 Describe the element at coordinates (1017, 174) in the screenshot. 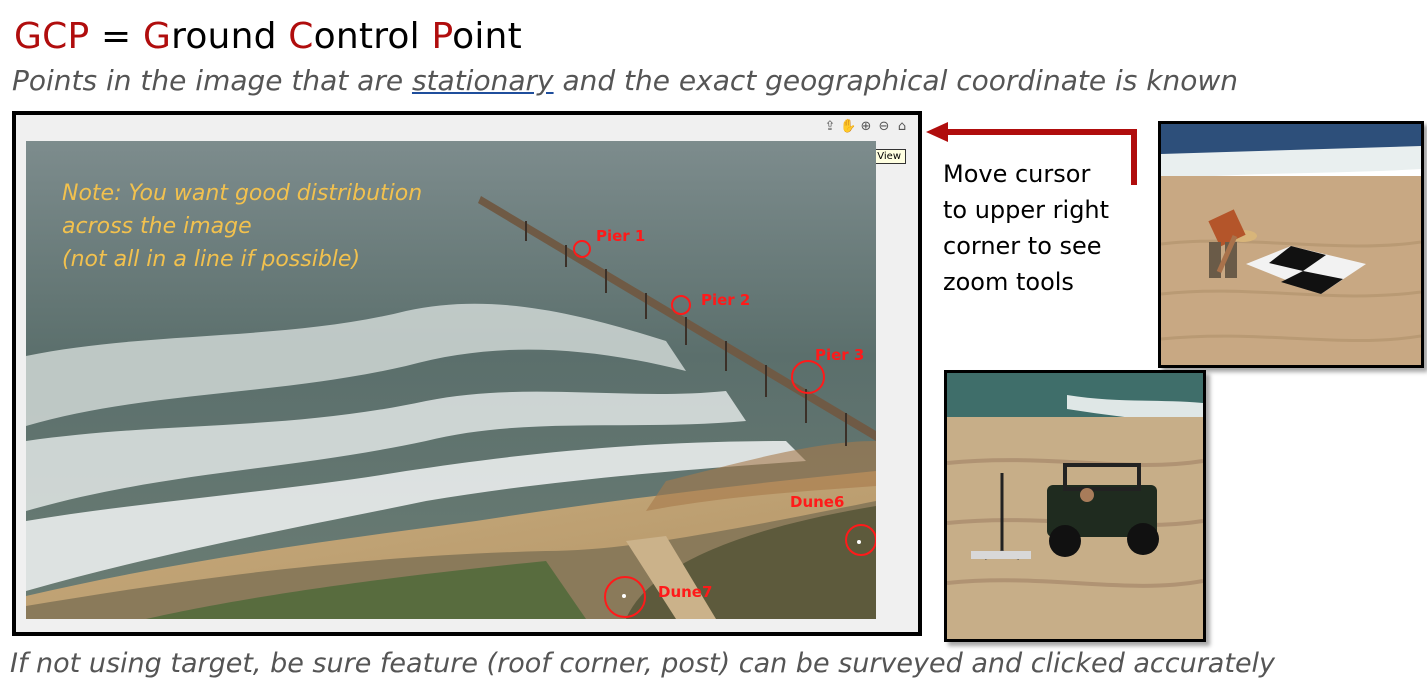

I see `instruction-line-1: Move cursor` at that location.